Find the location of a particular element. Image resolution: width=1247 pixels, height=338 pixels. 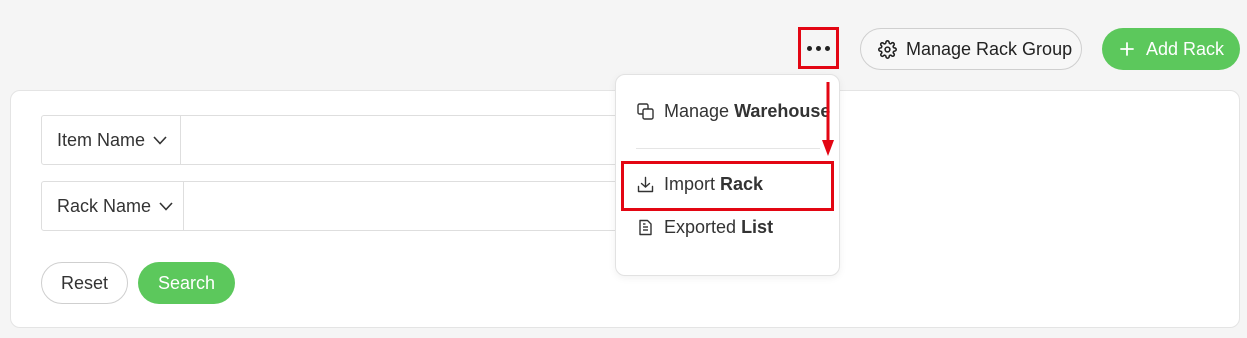

more-options-button is located at coordinates (818, 48).